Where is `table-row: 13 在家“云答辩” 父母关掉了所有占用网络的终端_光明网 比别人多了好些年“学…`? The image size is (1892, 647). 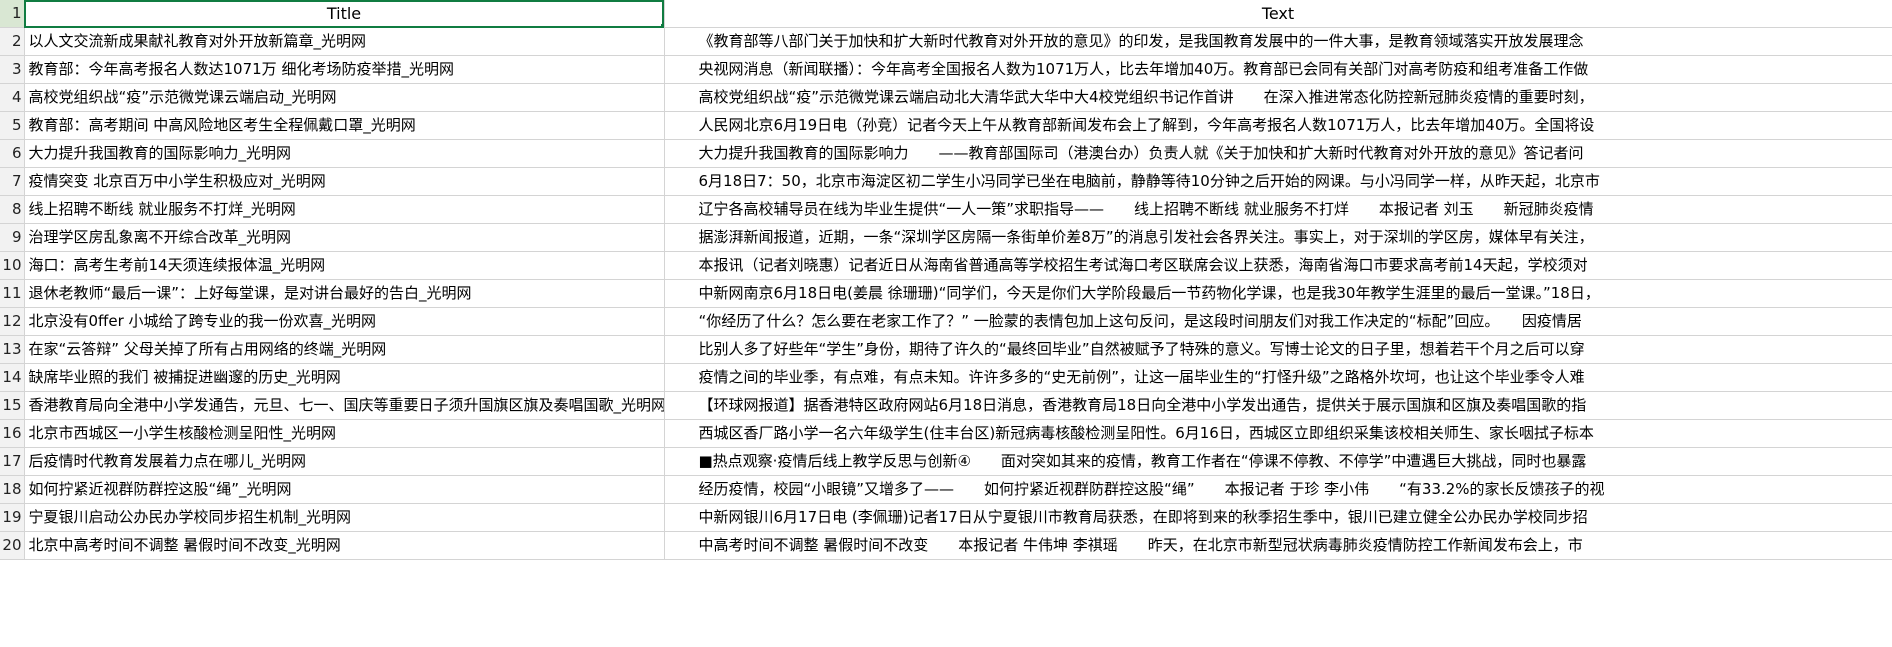
table-row: 13 在家“云答辩” 父母关掉了所有占用网络的终端_光明网 比别人多了好些年“学… is located at coordinates (946, 349).